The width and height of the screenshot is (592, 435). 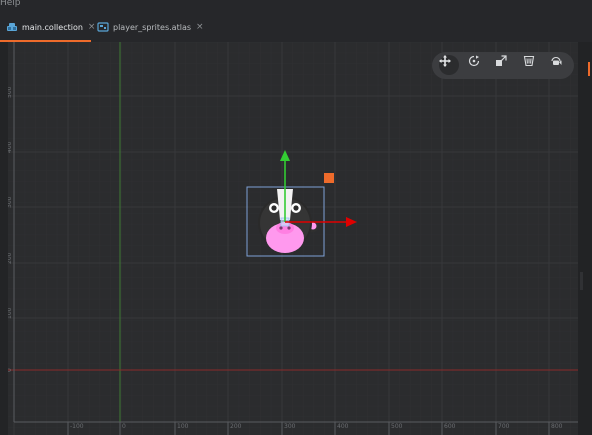 What do you see at coordinates (10, 92) in the screenshot?
I see `ruler-y-label: 500` at bounding box center [10, 92].